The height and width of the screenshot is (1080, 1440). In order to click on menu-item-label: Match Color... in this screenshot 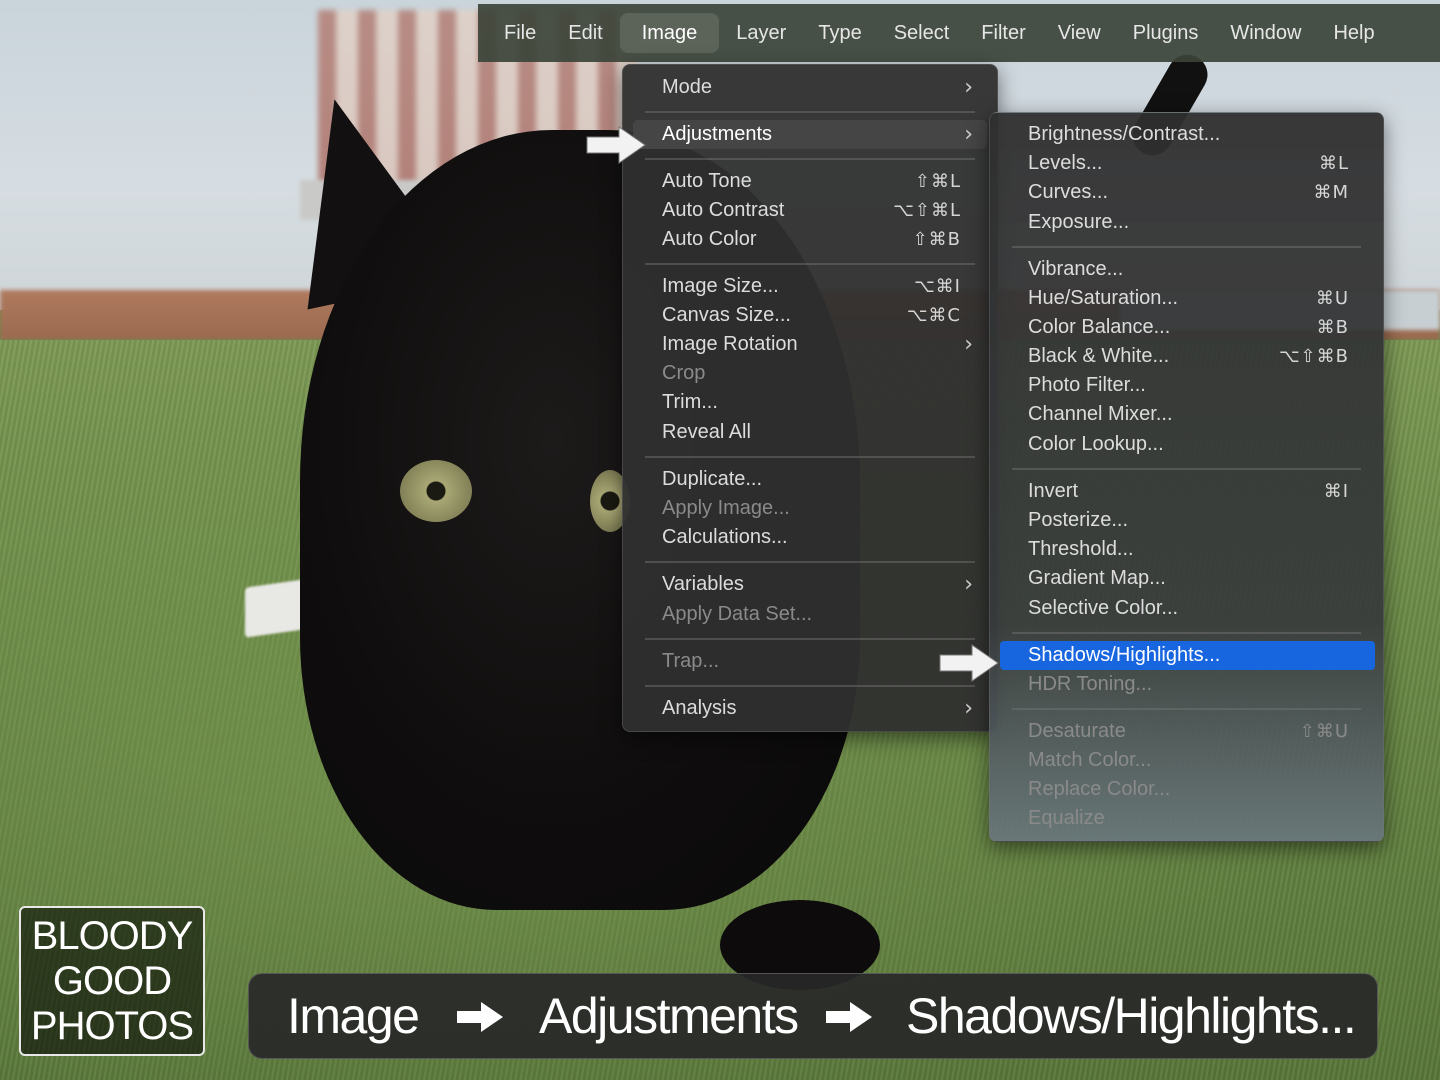, I will do `click(1090, 760)`.